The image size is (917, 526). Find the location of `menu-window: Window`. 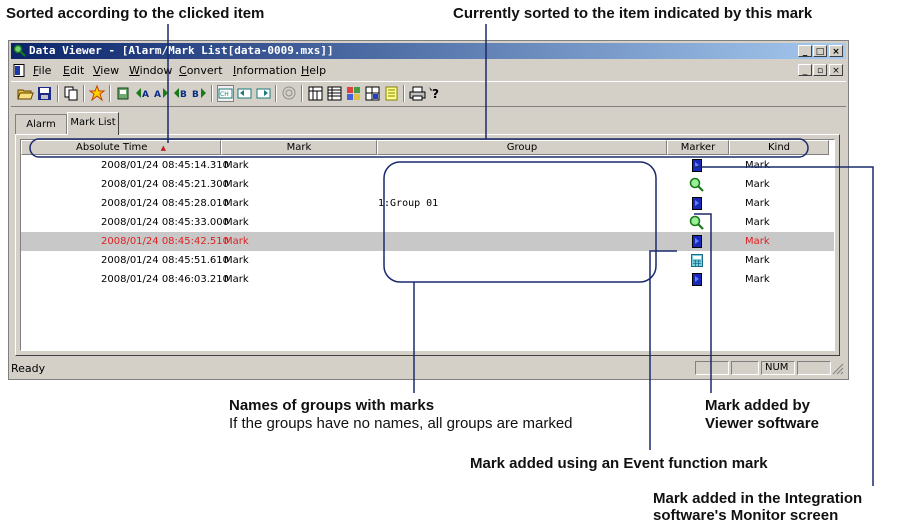

menu-window: Window is located at coordinates (150, 70).